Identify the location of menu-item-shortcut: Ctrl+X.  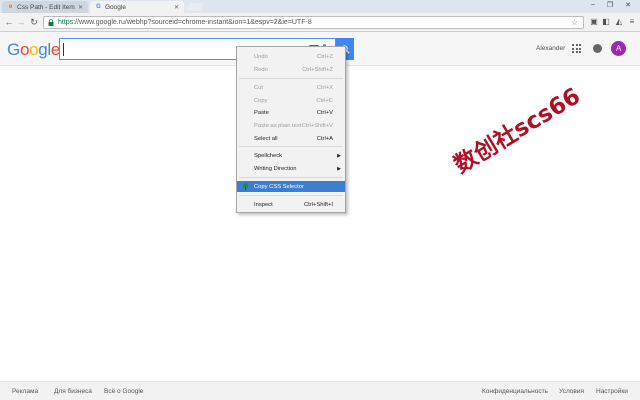
(324, 87).